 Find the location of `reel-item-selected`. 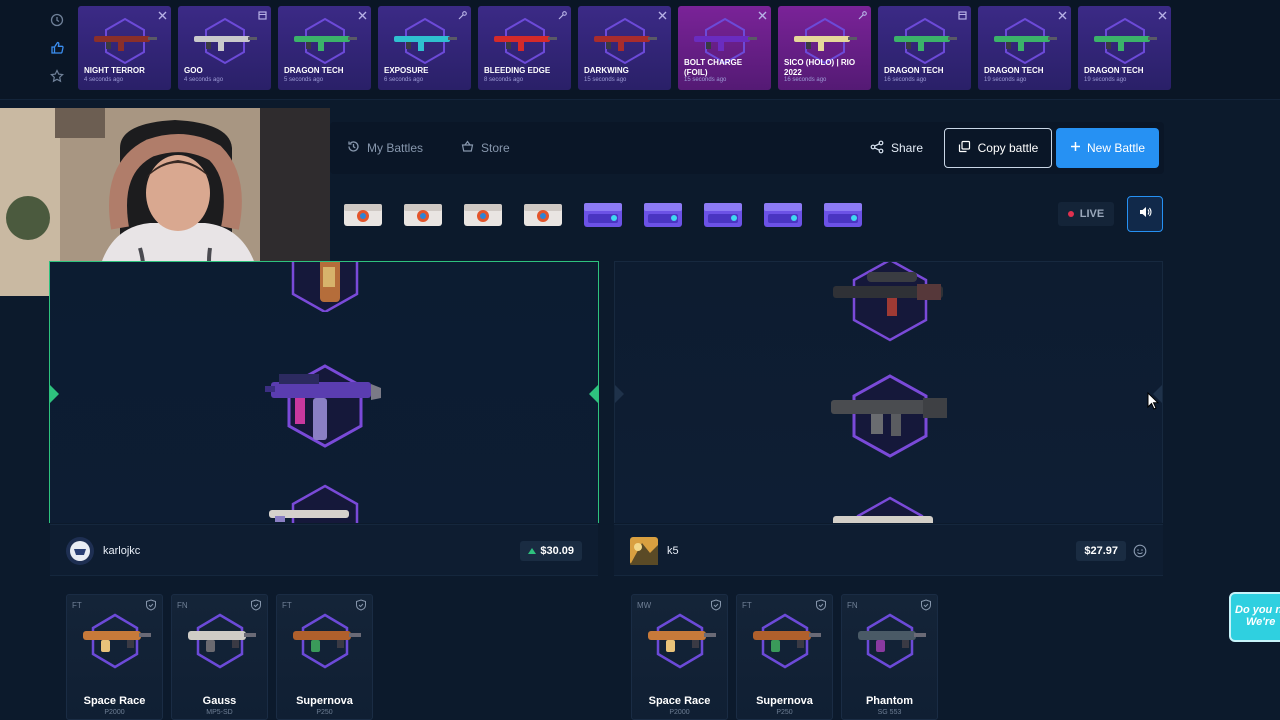

reel-item-selected is located at coordinates (330, 405).